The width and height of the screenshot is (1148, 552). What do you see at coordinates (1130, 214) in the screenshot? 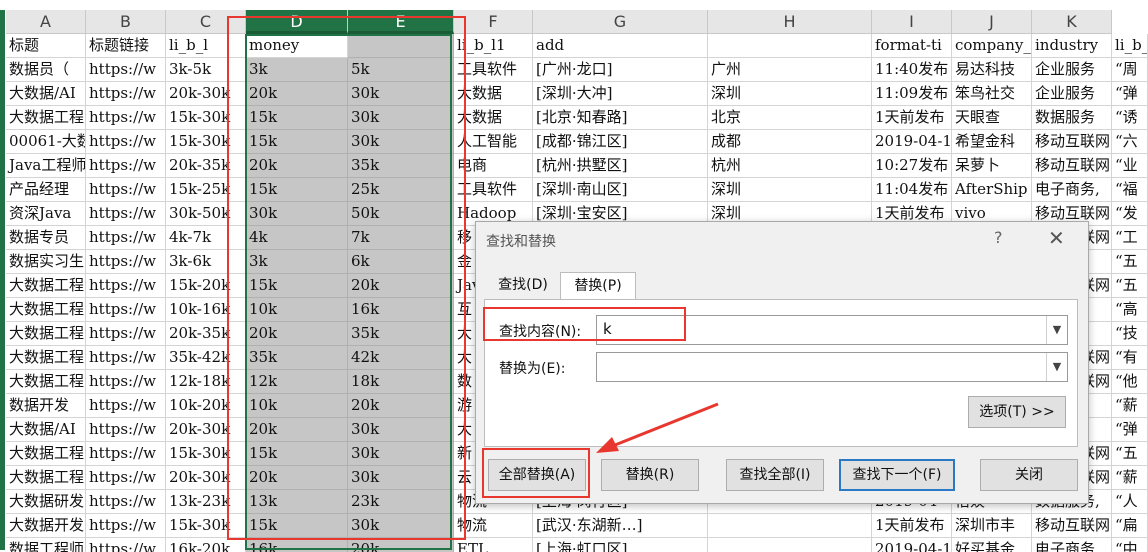
I see `table-cell: “发` at bounding box center [1130, 214].